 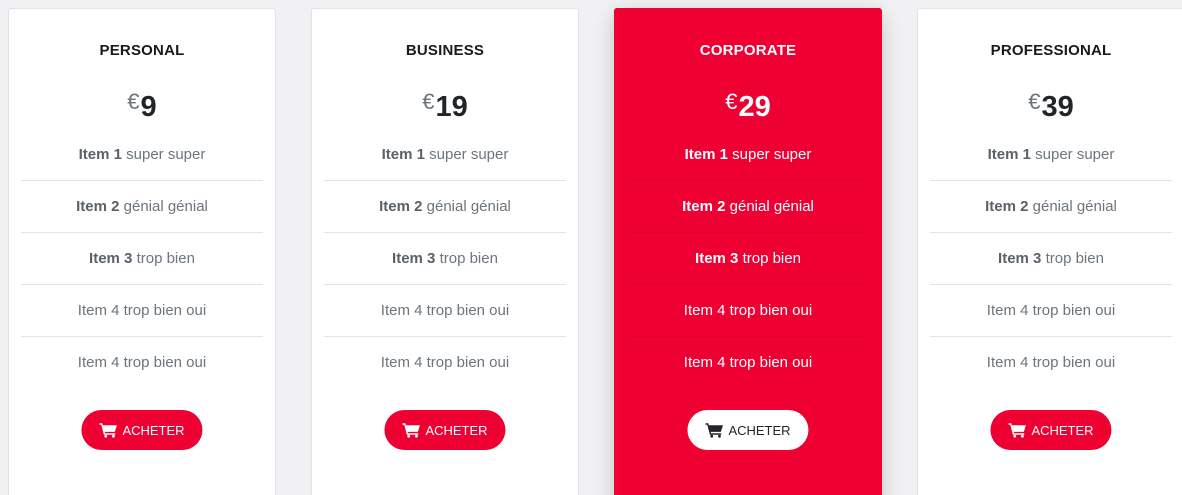 I want to click on plan-price: €29, so click(x=748, y=102).